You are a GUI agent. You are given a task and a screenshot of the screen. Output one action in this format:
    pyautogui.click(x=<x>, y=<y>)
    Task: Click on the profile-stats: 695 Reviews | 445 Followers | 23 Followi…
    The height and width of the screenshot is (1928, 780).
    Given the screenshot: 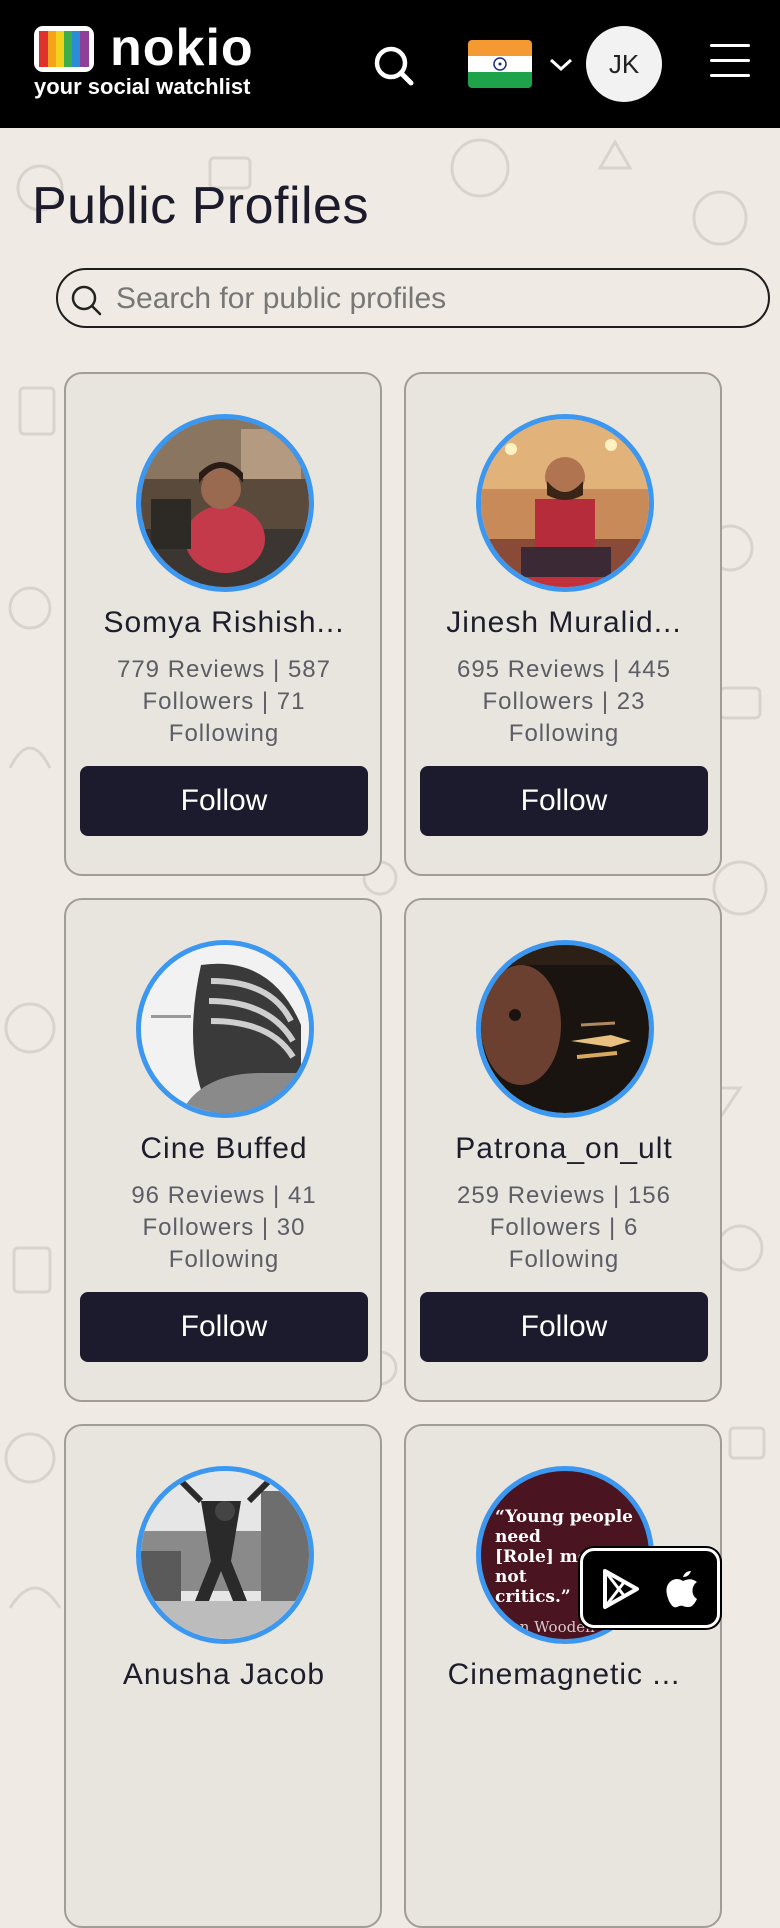 What is the action you would take?
    pyautogui.click(x=563, y=701)
    